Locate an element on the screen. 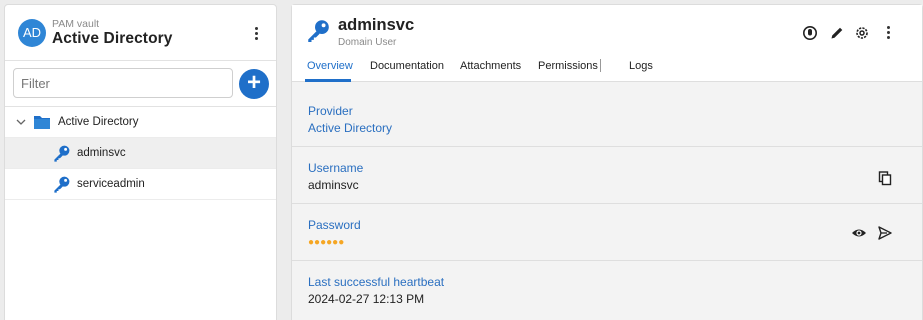 The width and height of the screenshot is (923, 320). heartbeat-value: 2024-02-27 12:13 PM is located at coordinates (366, 299).